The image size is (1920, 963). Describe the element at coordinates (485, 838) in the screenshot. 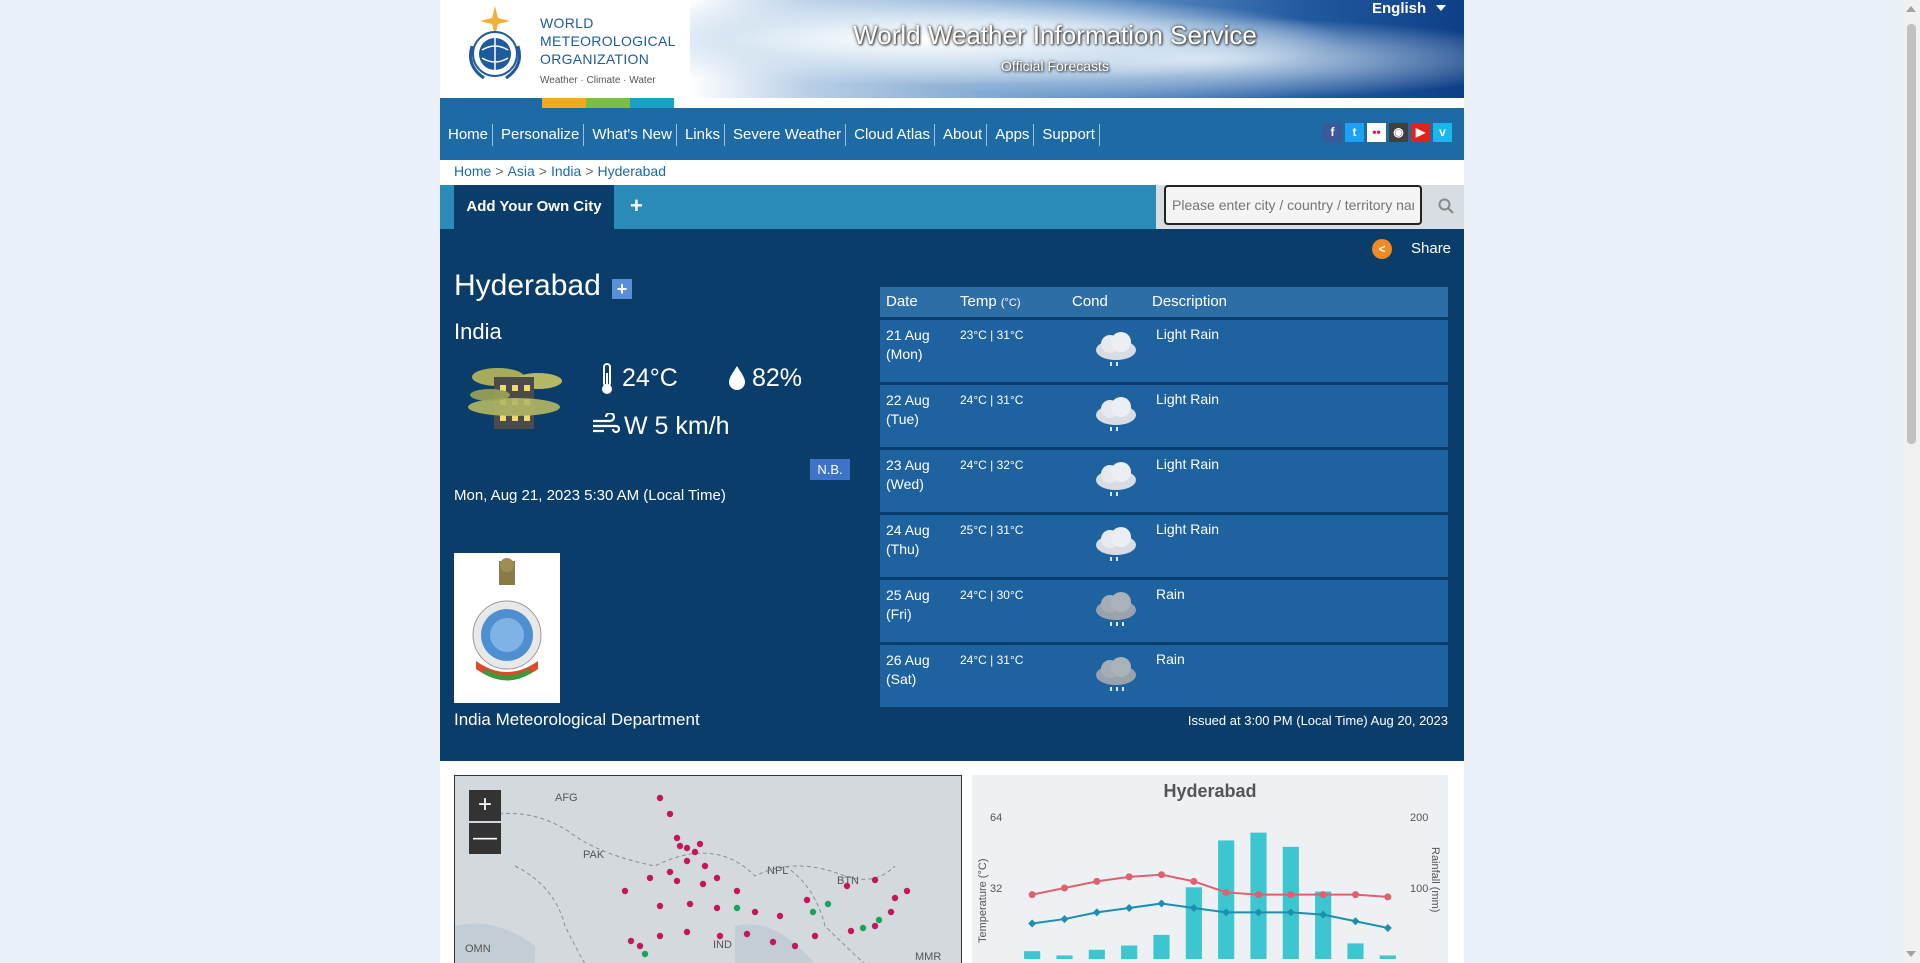

I see `zoom-out-button: —` at that location.